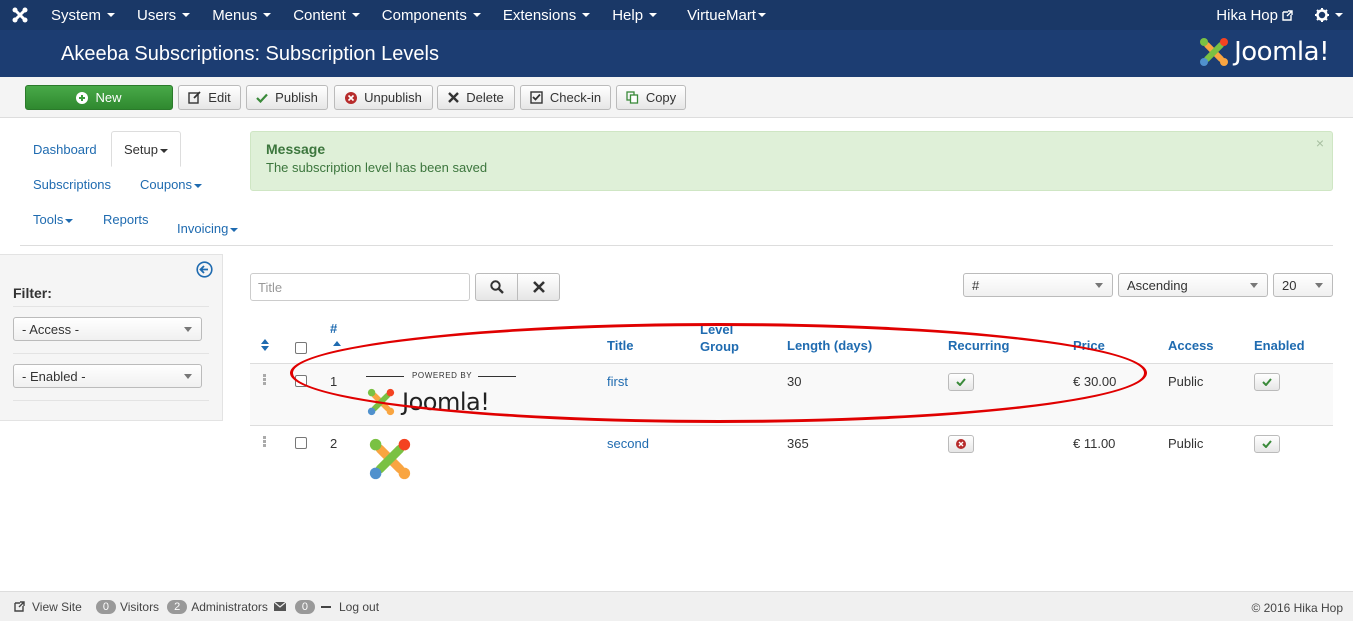 The height and width of the screenshot is (621, 1353). What do you see at coordinates (105, 606) in the screenshot?
I see `visitors-badge: 0` at bounding box center [105, 606].